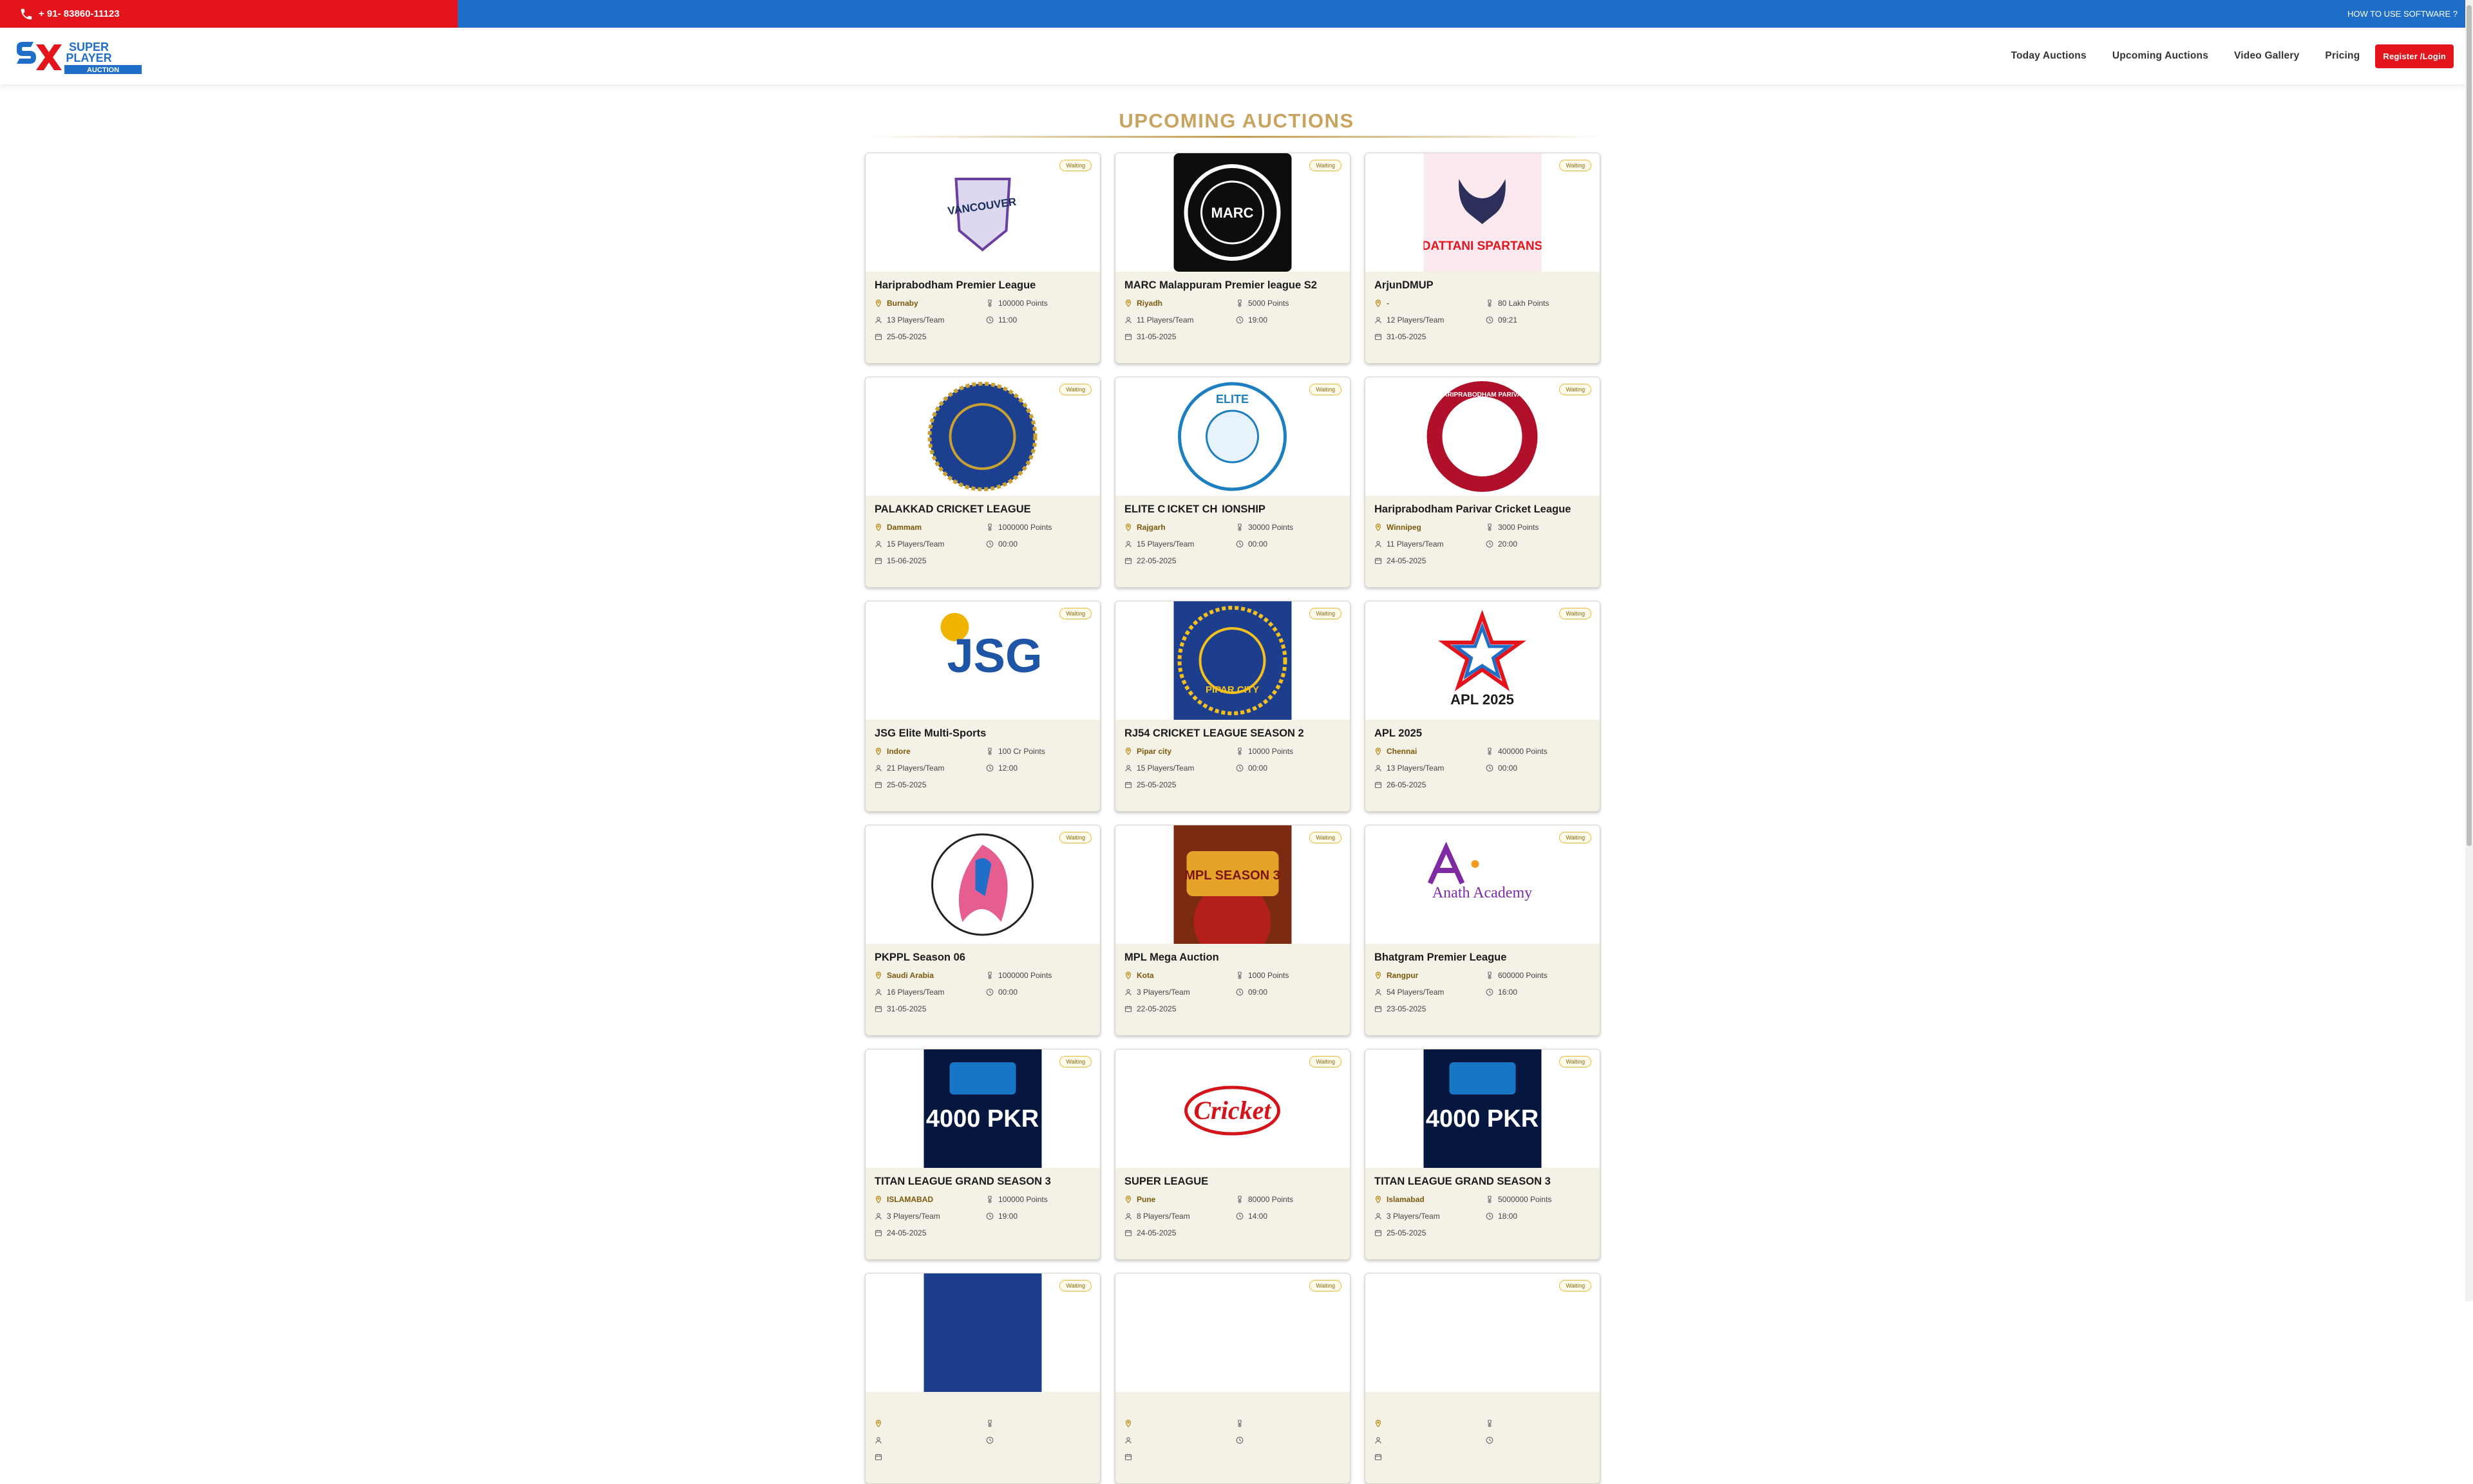 Image resolution: width=2473 pixels, height=1484 pixels. Describe the element at coordinates (1416, 768) in the screenshot. I see `auction-players: 13 Players/Team` at that location.